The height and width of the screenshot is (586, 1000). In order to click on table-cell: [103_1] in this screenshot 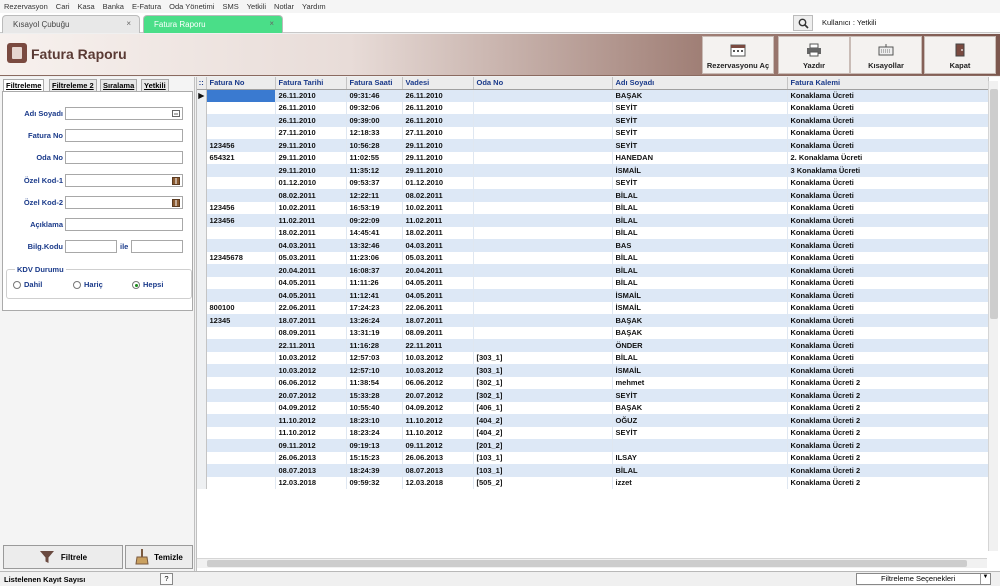, I will do `click(543, 457)`.